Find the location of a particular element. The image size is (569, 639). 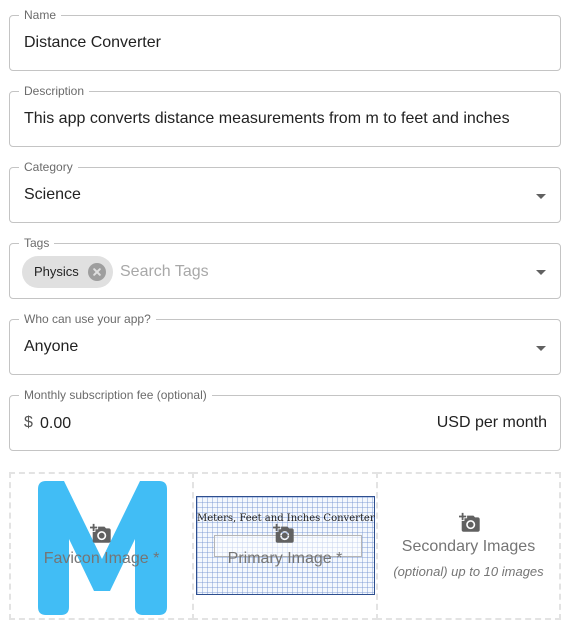

search-tags-input is located at coordinates (310, 272).